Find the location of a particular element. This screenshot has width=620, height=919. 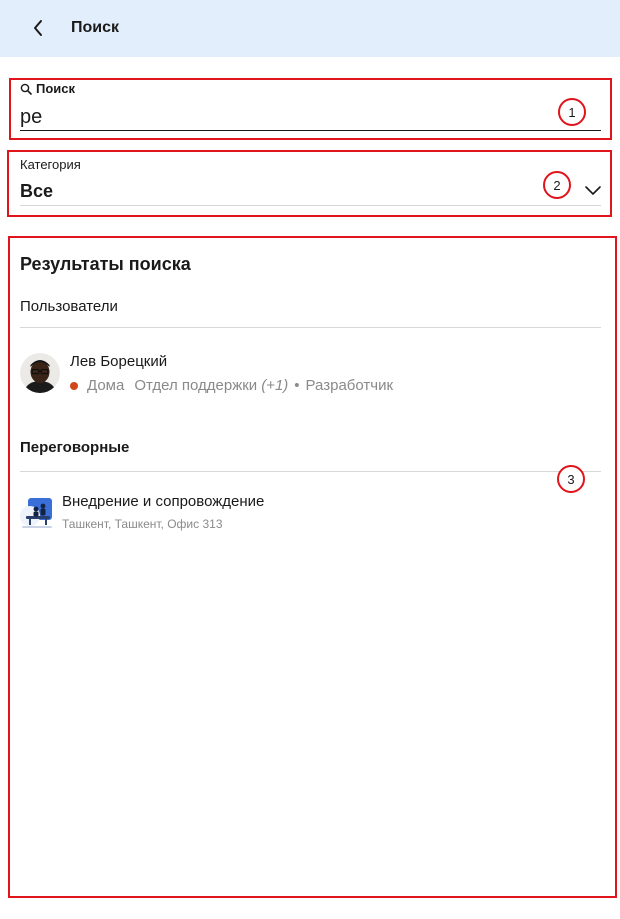

category-label: Категория is located at coordinates (50, 164).